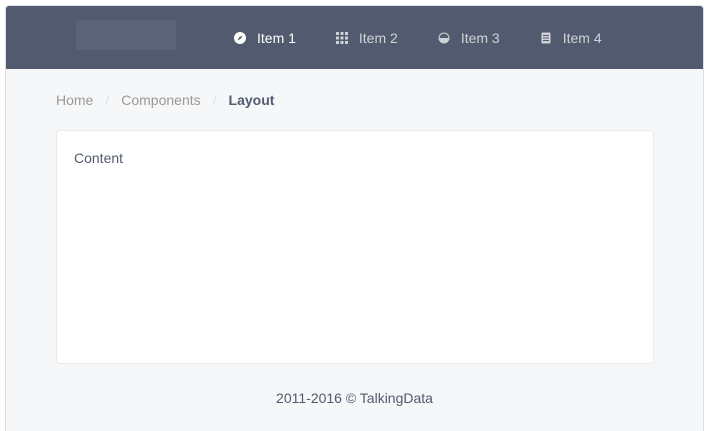  What do you see at coordinates (74, 100) in the screenshot?
I see `breadcrumb-home: Home` at bounding box center [74, 100].